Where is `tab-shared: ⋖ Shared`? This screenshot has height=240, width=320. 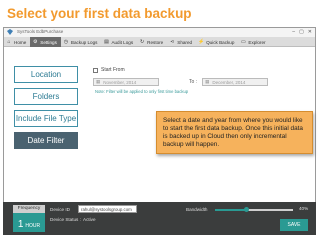 tab-shared: ⋖ Shared is located at coordinates (181, 42).